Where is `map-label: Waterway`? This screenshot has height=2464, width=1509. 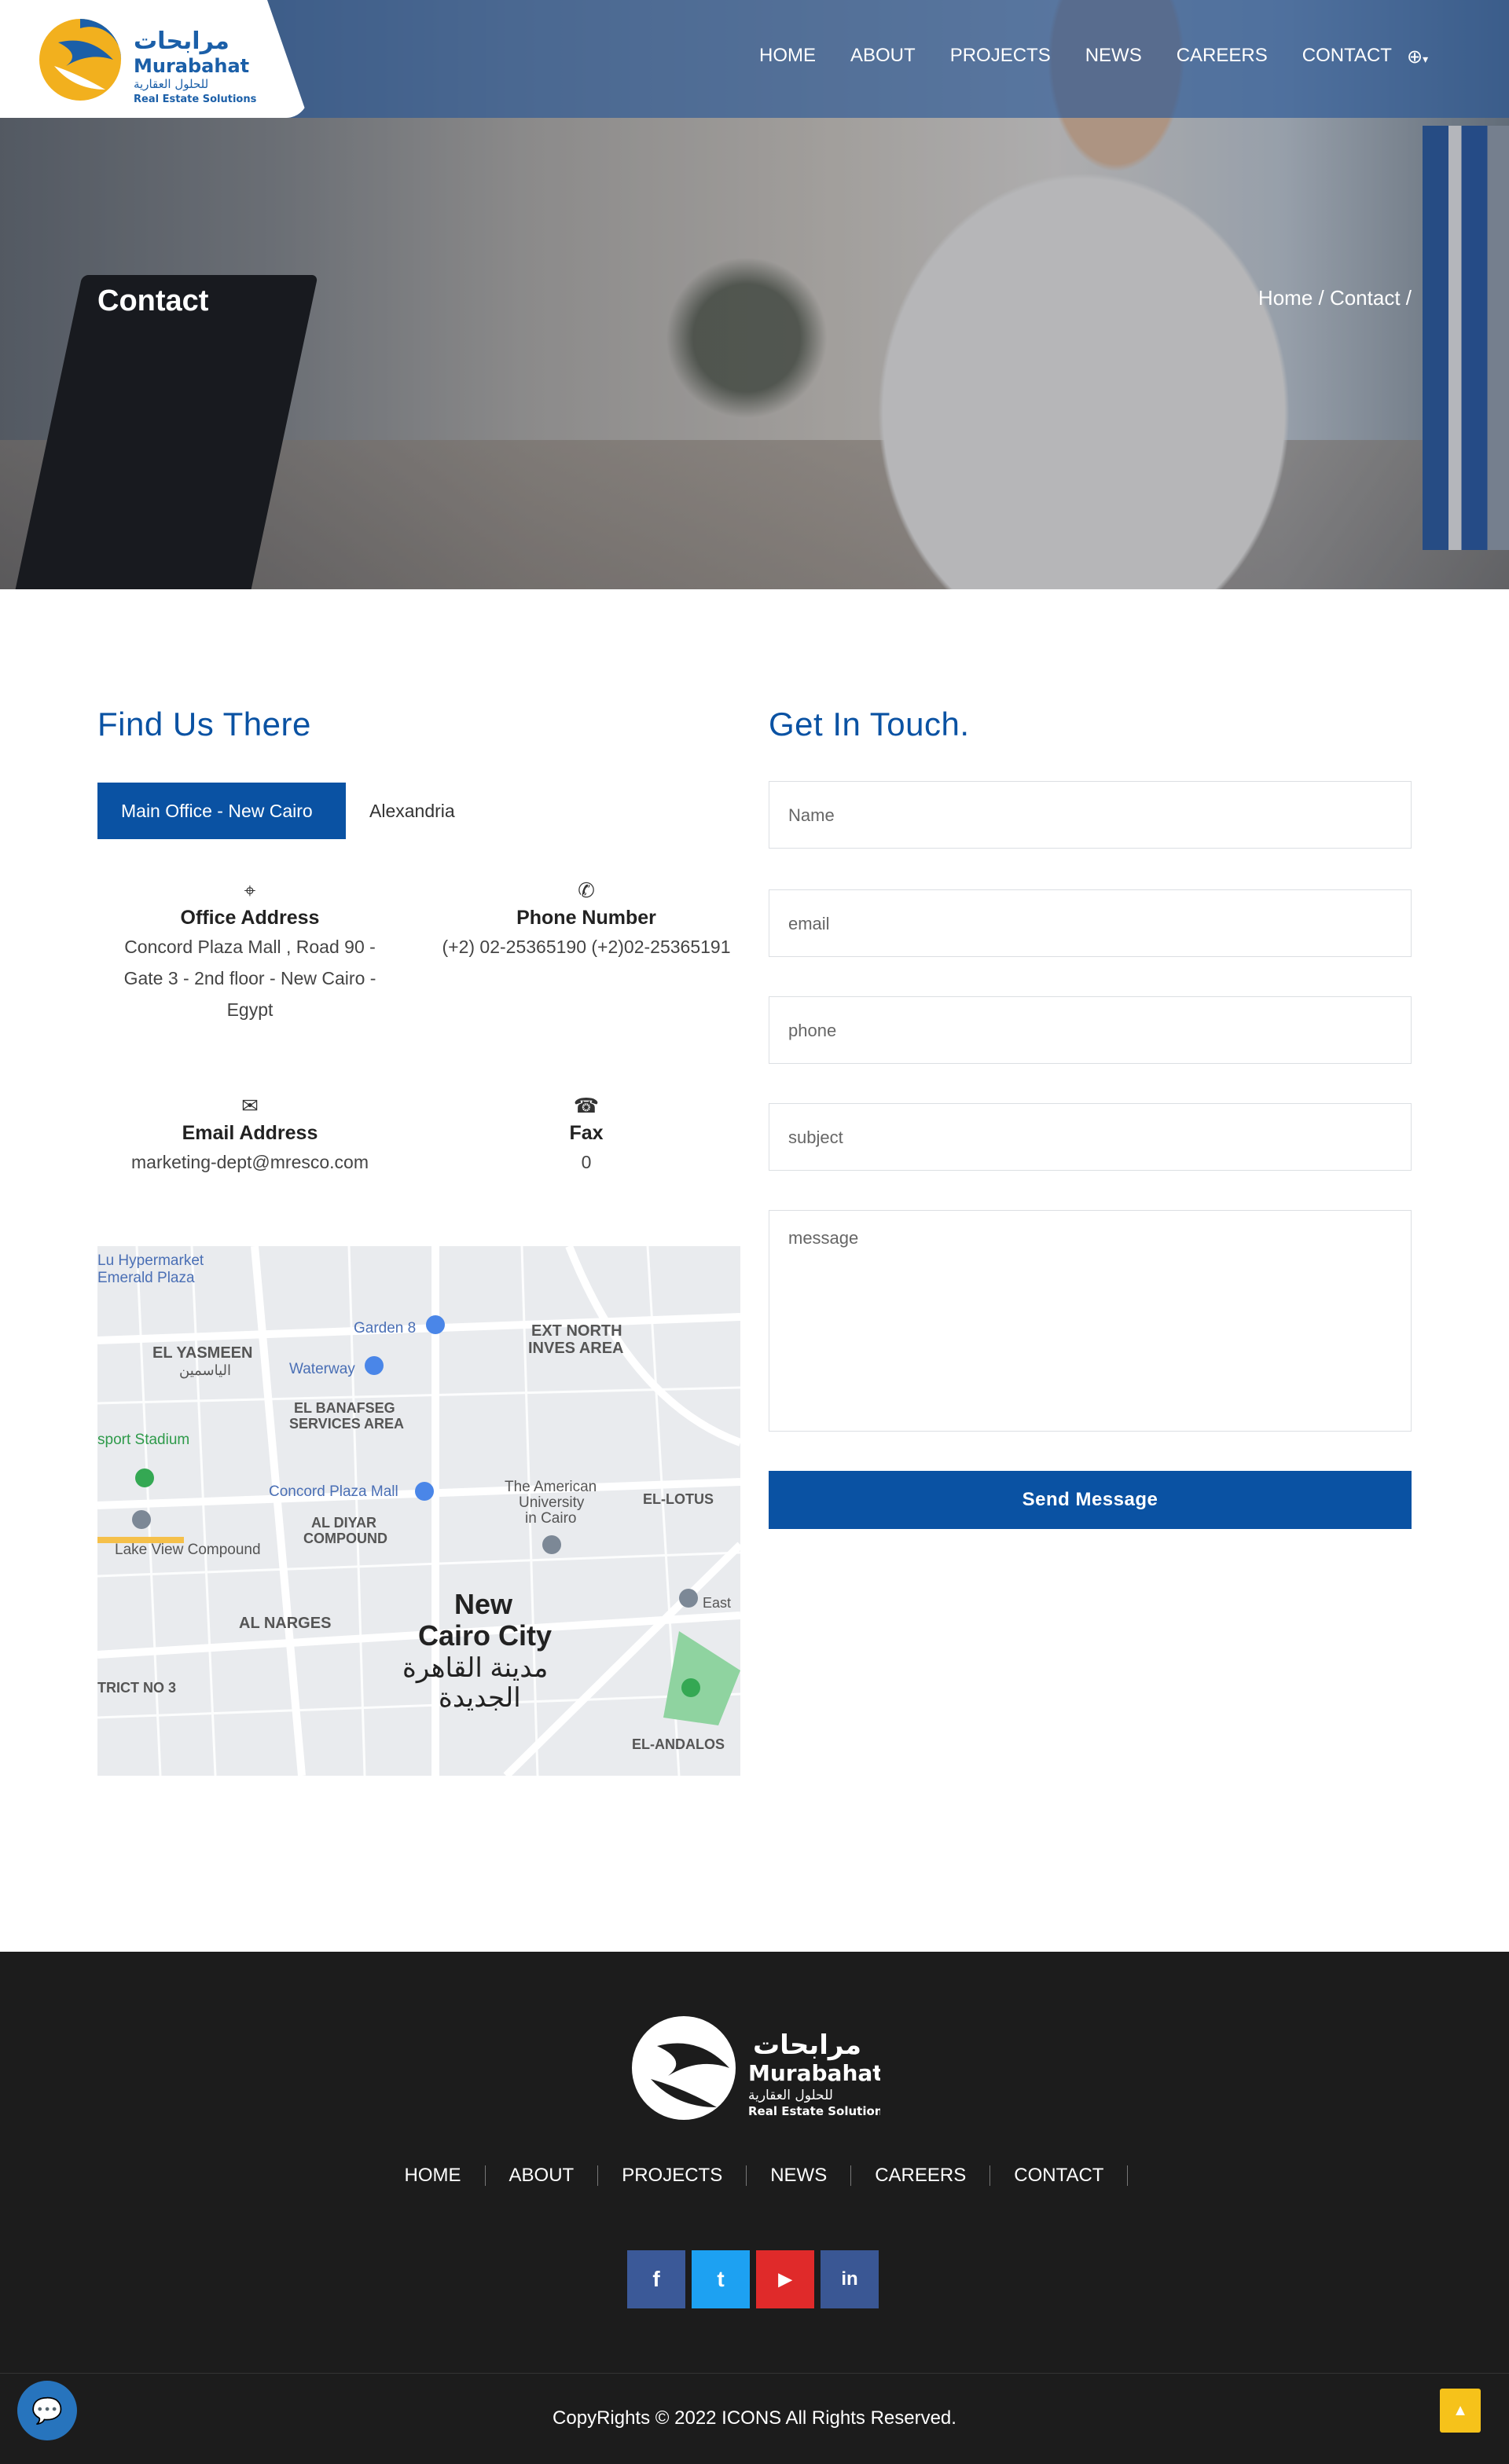
map-label: Waterway is located at coordinates (322, 1369).